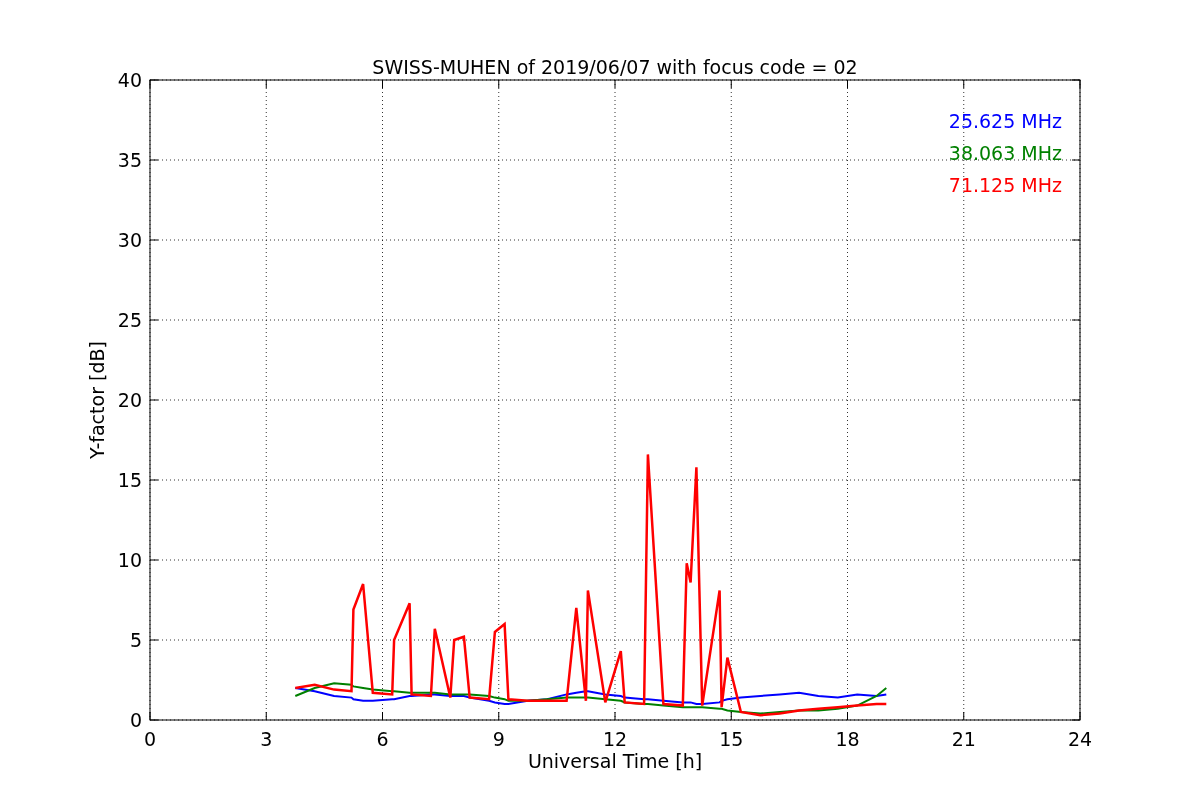 This screenshot has height=800, width=1200. Describe the element at coordinates (266, 739) in the screenshot. I see `tick-label: 3` at that location.